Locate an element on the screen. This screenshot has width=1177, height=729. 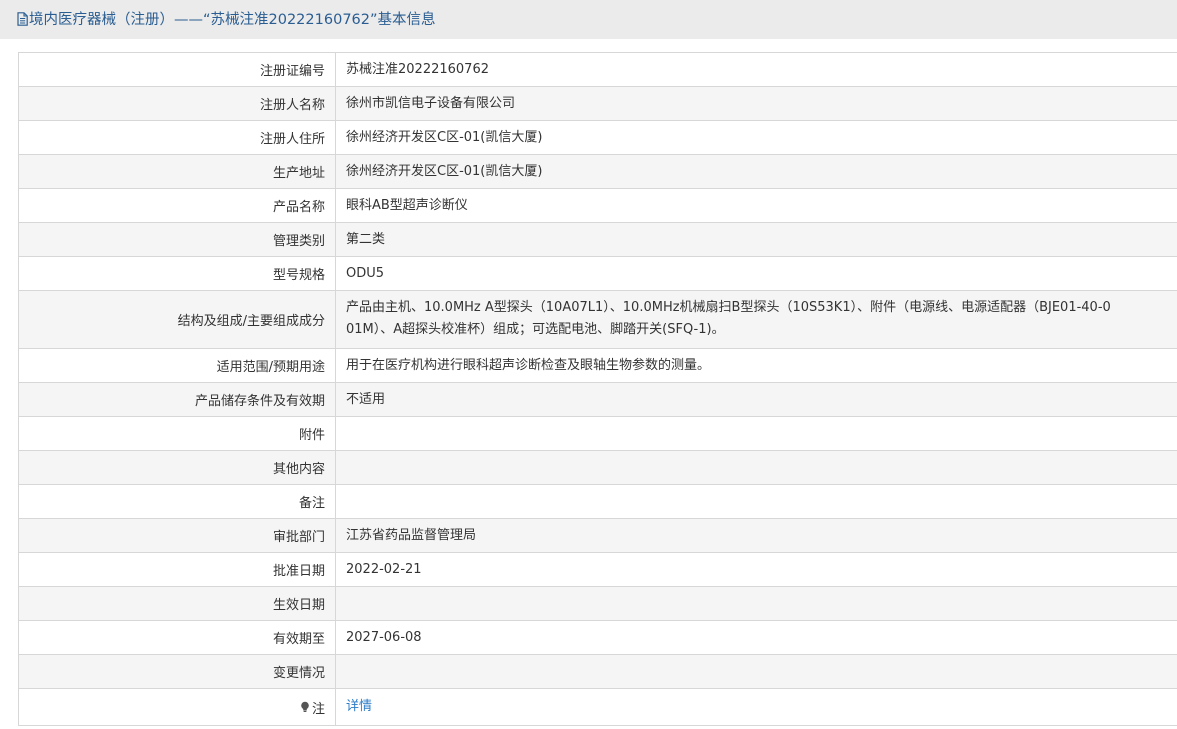
row-value: ODU5 is located at coordinates (365, 273).